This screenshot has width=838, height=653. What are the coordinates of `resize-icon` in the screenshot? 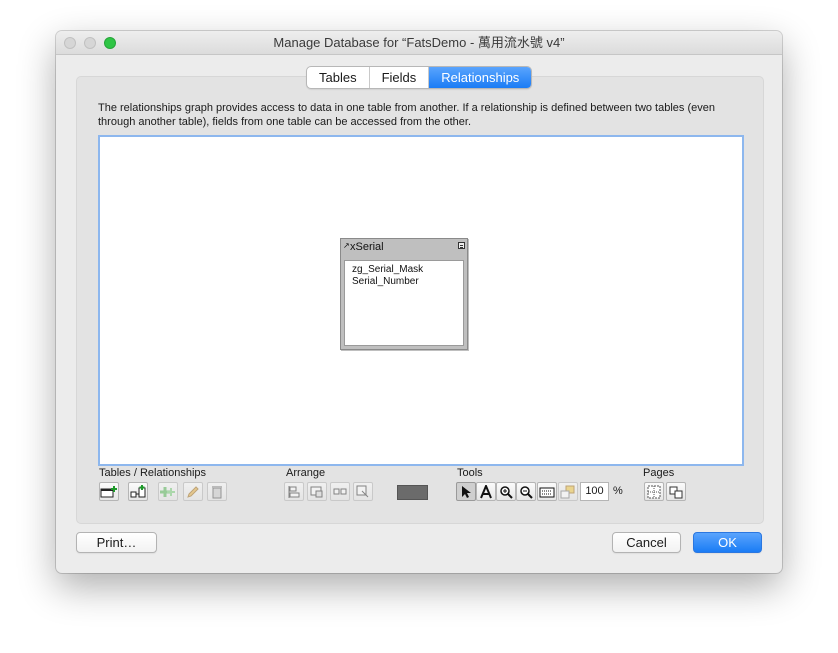 It's located at (340, 491).